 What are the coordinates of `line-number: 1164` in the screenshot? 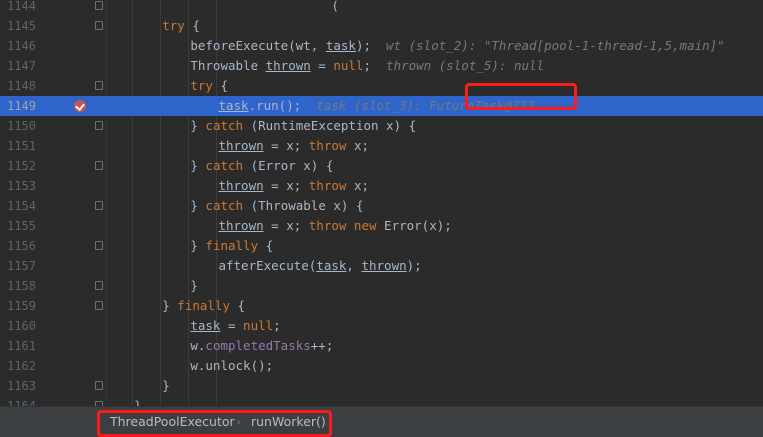 It's located at (21, 402).